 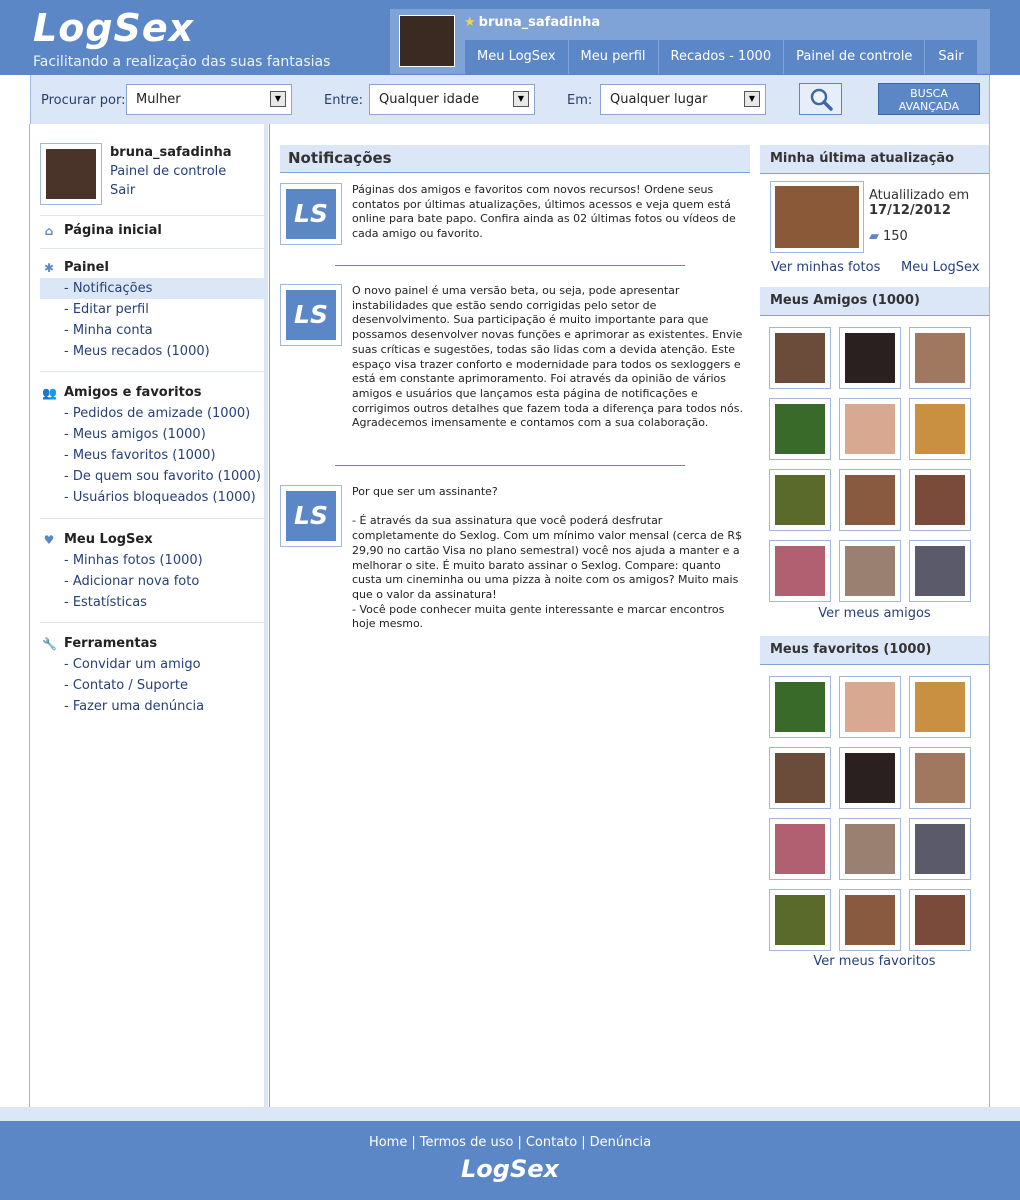 I want to click on sidebar-item-bloqueados: - Usuários bloqueados (1000), so click(x=152, y=497).